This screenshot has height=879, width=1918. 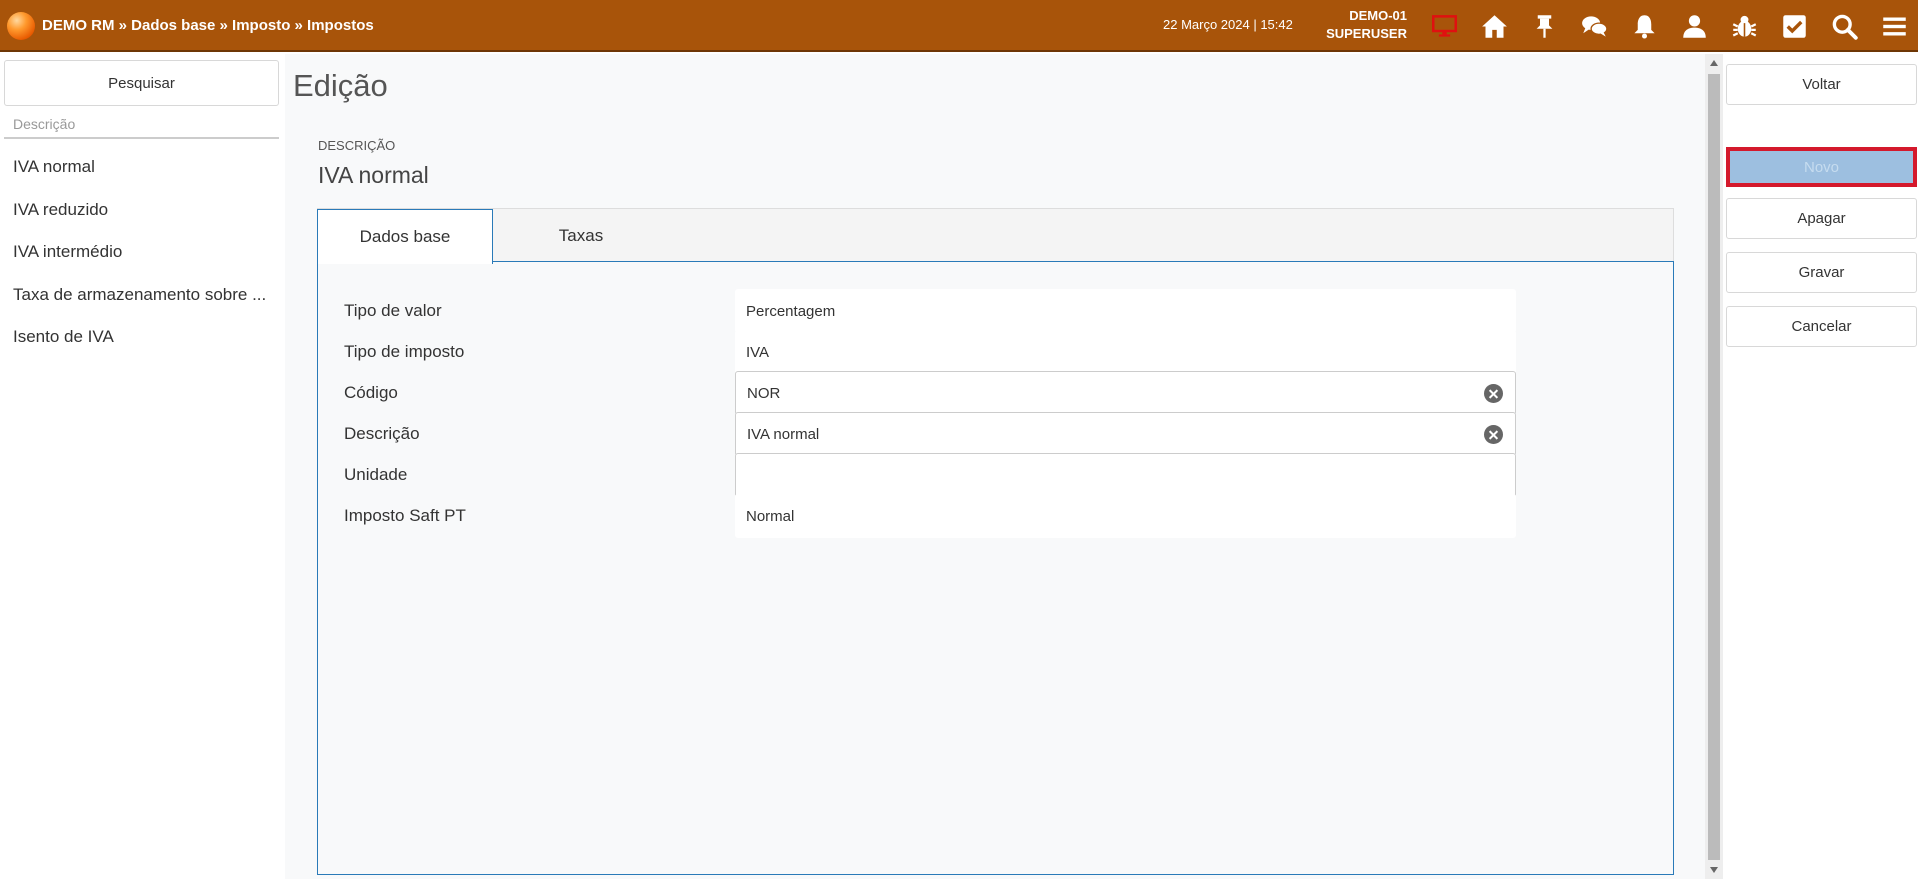 I want to click on codigo-text: NOR, so click(x=764, y=393).